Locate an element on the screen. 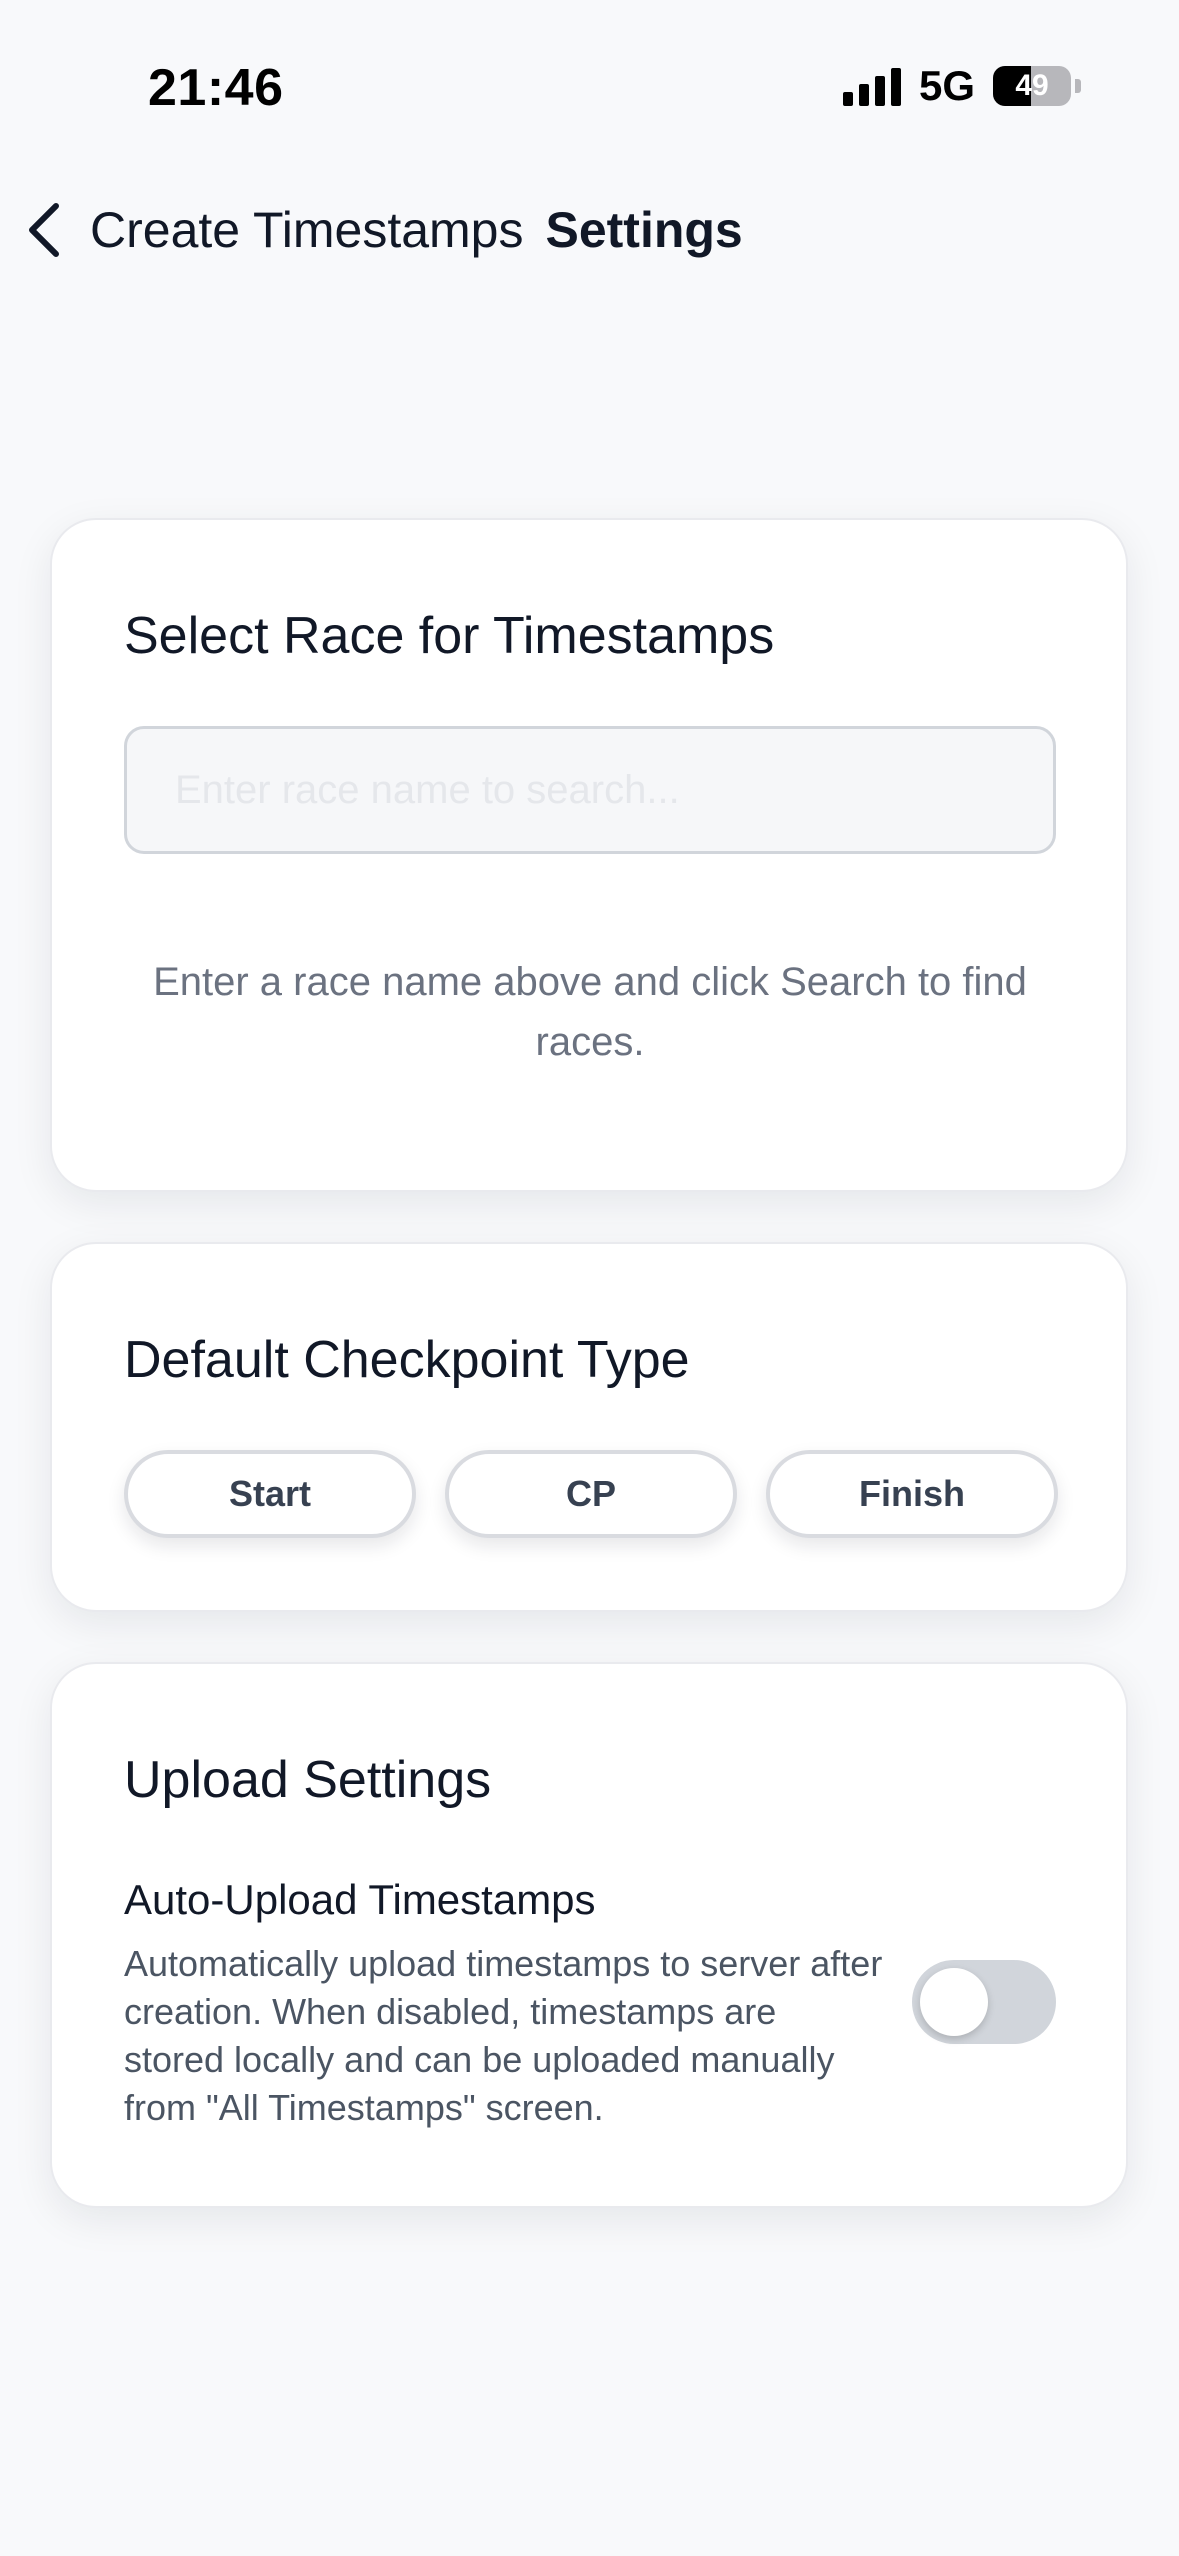  battery-icon: 49 is located at coordinates (1032, 86).